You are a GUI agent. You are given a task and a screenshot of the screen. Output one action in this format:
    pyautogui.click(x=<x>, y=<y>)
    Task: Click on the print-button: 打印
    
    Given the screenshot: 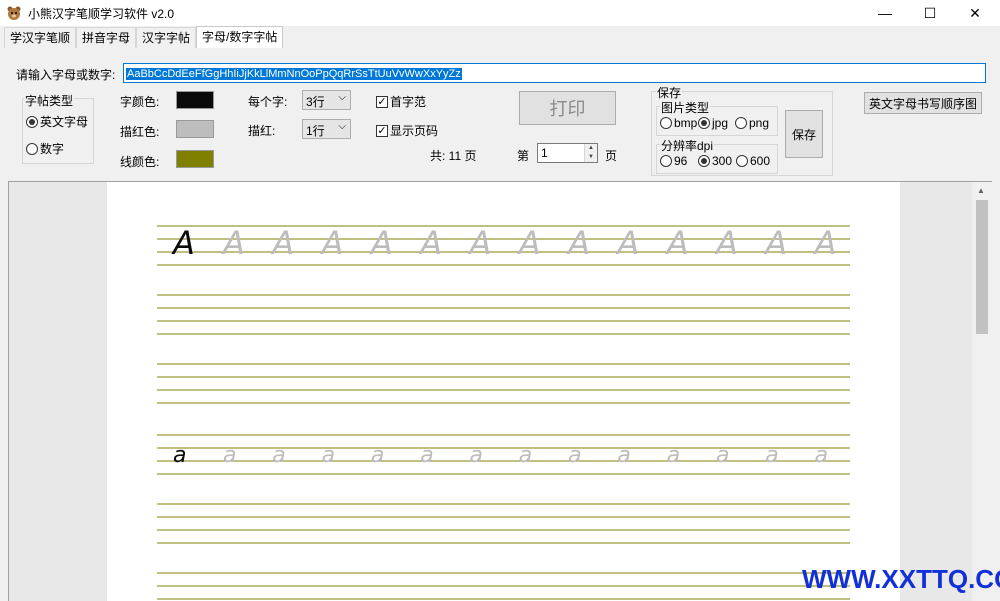 What is the action you would take?
    pyautogui.click(x=567, y=108)
    